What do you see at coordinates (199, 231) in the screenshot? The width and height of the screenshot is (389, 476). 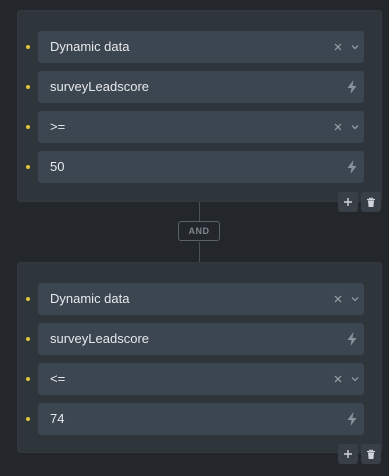 I see `and-badge: AND` at bounding box center [199, 231].